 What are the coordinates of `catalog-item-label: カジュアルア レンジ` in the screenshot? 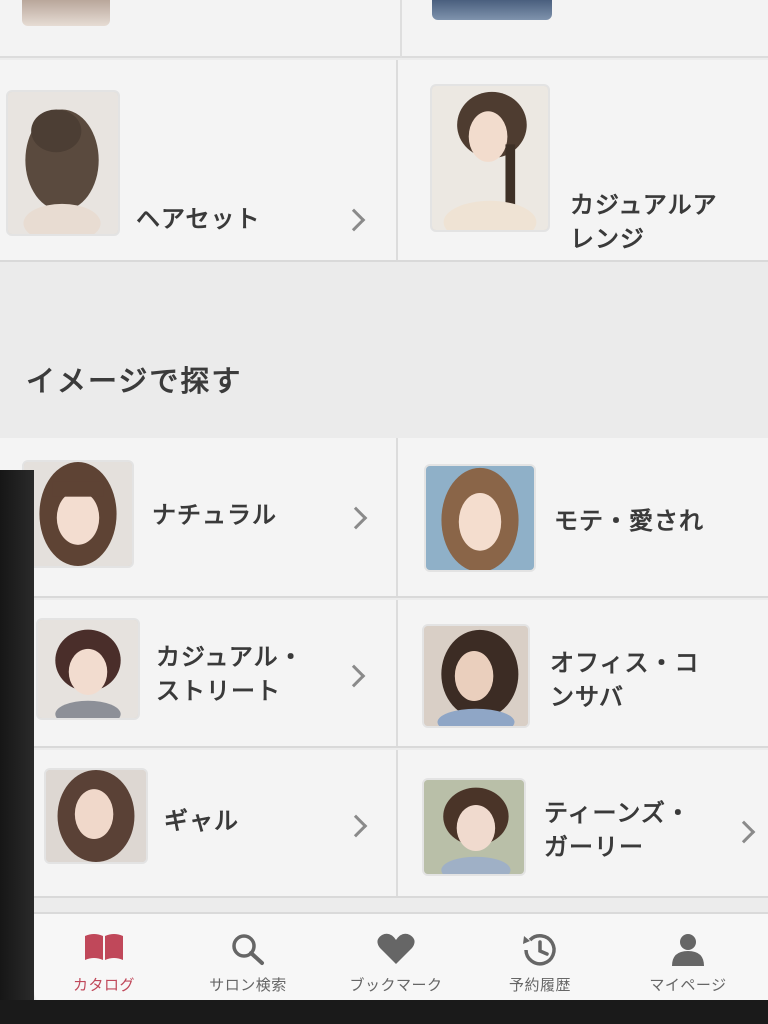 It's located at (644, 222).